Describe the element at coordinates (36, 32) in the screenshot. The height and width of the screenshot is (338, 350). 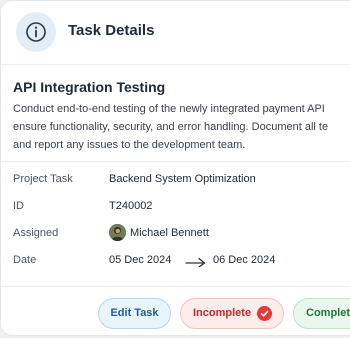
I see `info-icon` at that location.